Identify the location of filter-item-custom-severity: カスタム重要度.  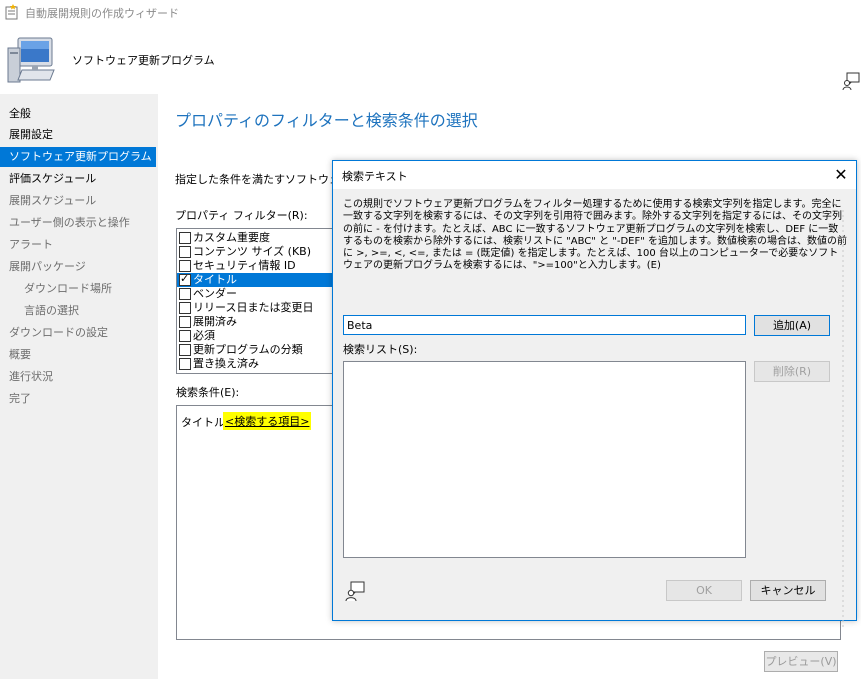
(256, 238).